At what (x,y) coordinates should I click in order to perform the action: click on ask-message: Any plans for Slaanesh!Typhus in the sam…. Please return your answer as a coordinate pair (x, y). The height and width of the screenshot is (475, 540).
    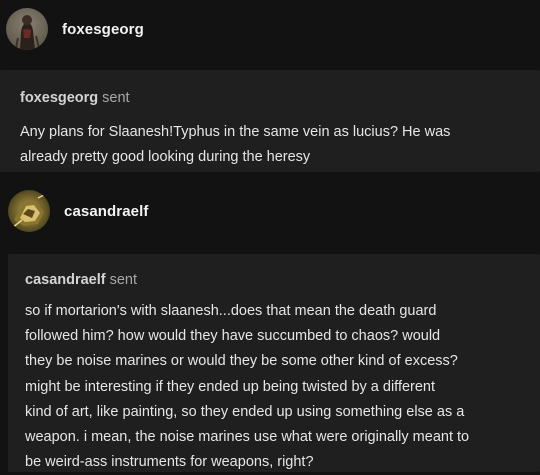
    Looking at the image, I should click on (235, 144).